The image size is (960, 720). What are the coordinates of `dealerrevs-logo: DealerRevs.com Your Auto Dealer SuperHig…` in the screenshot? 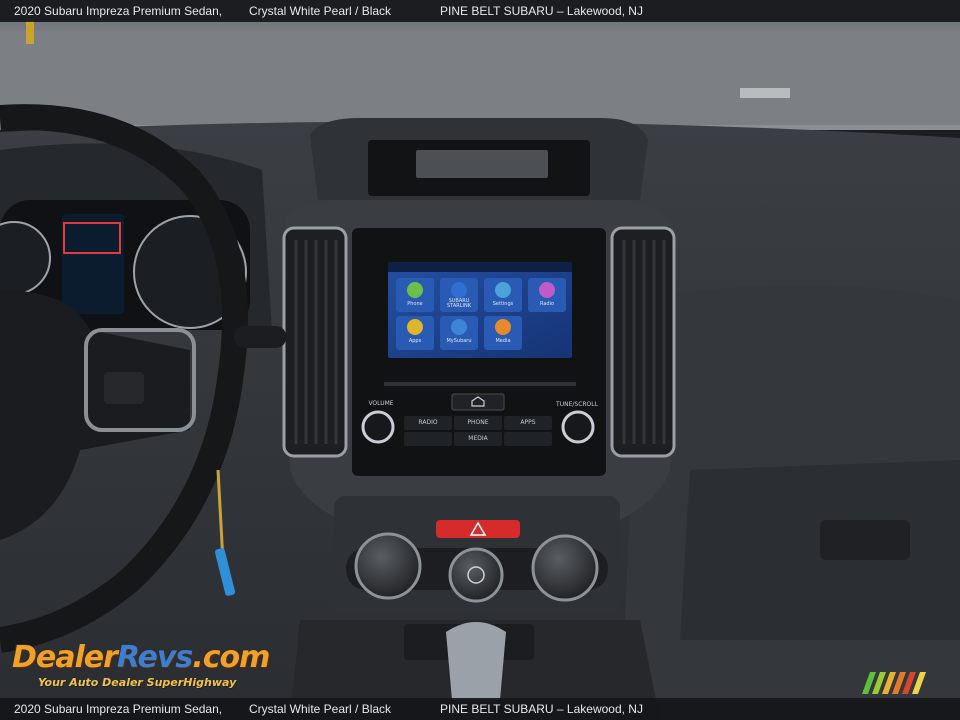 It's located at (141, 659).